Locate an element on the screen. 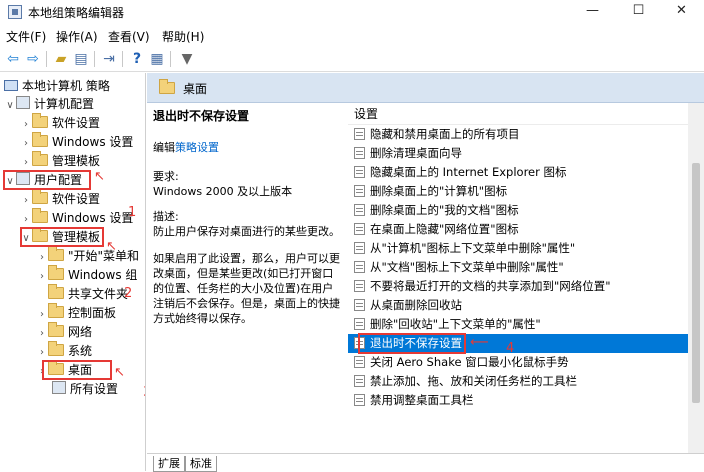 Image resolution: width=704 pixels, height=472 pixels. tree-node-admin-templates: › 管理模板 is located at coordinates (60, 160).